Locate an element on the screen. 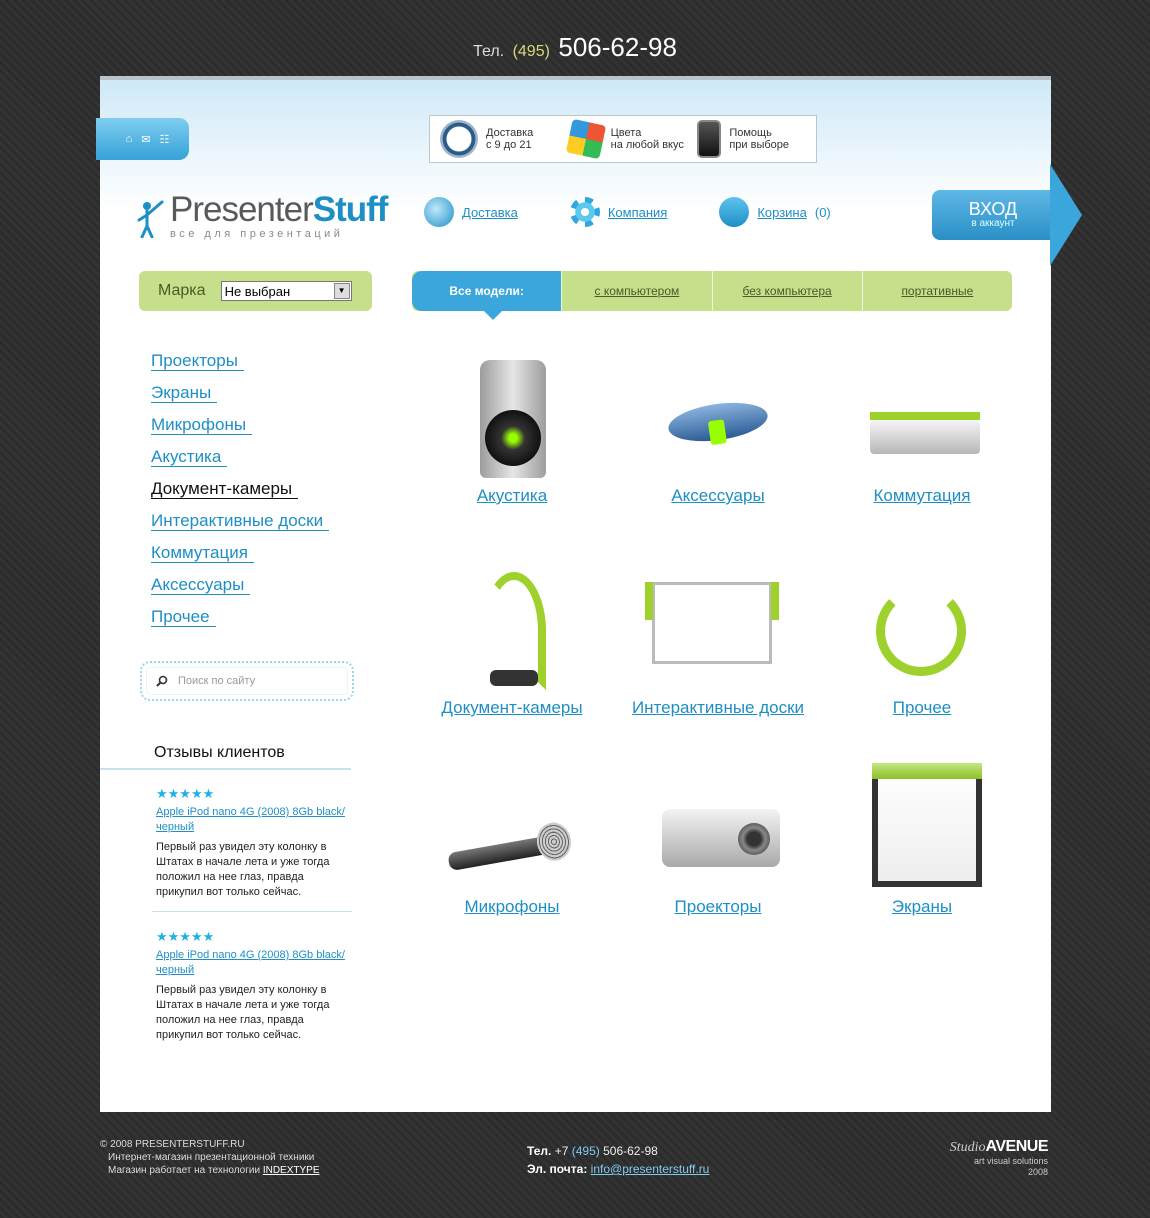  tab-with-computer: с компьютером is located at coordinates (636, 291).